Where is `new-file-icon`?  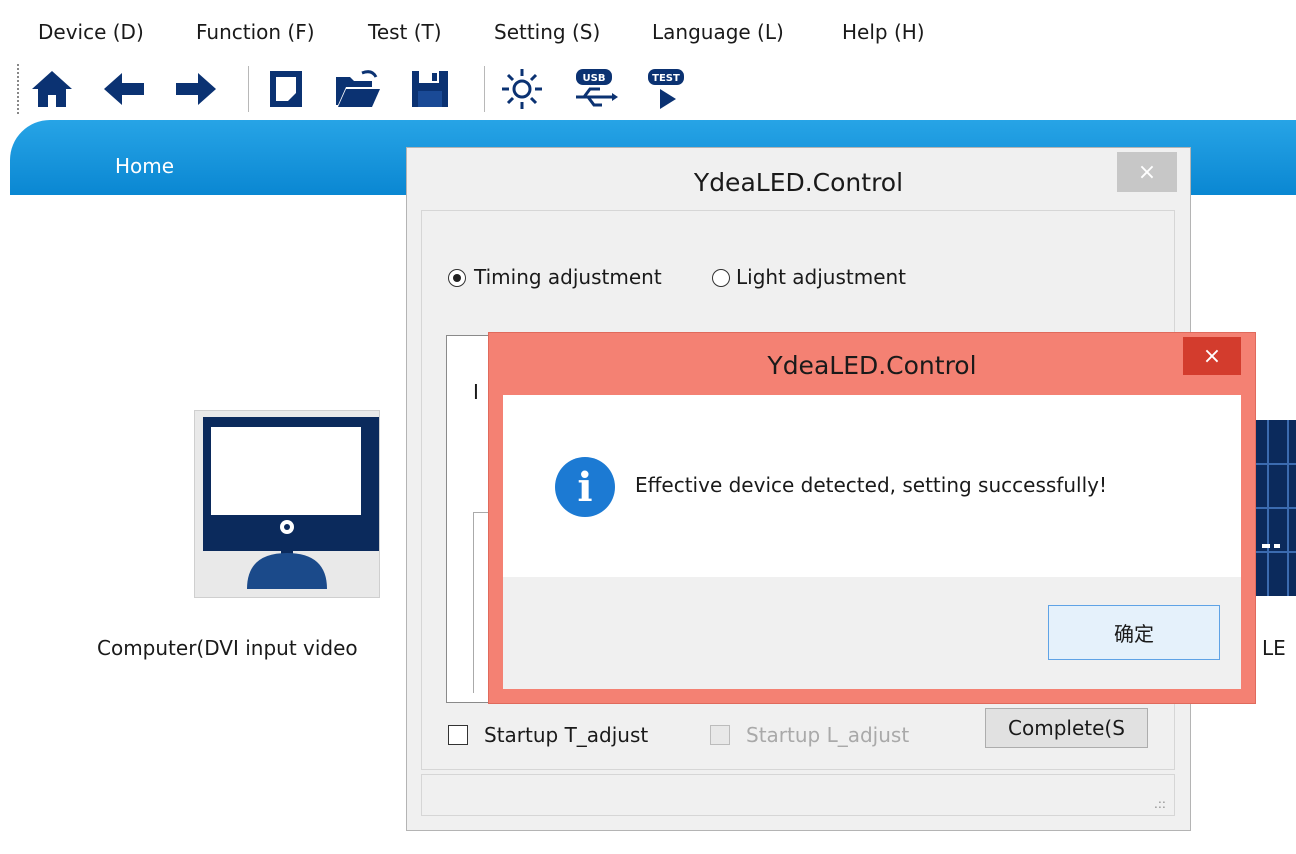
new-file-icon is located at coordinates (286, 89).